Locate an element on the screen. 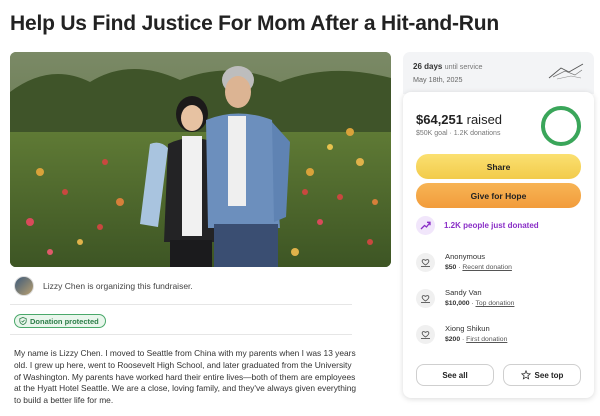 This screenshot has height=416, width=600. recent-donations-count: 1.2K people just donated is located at coordinates (477, 225).